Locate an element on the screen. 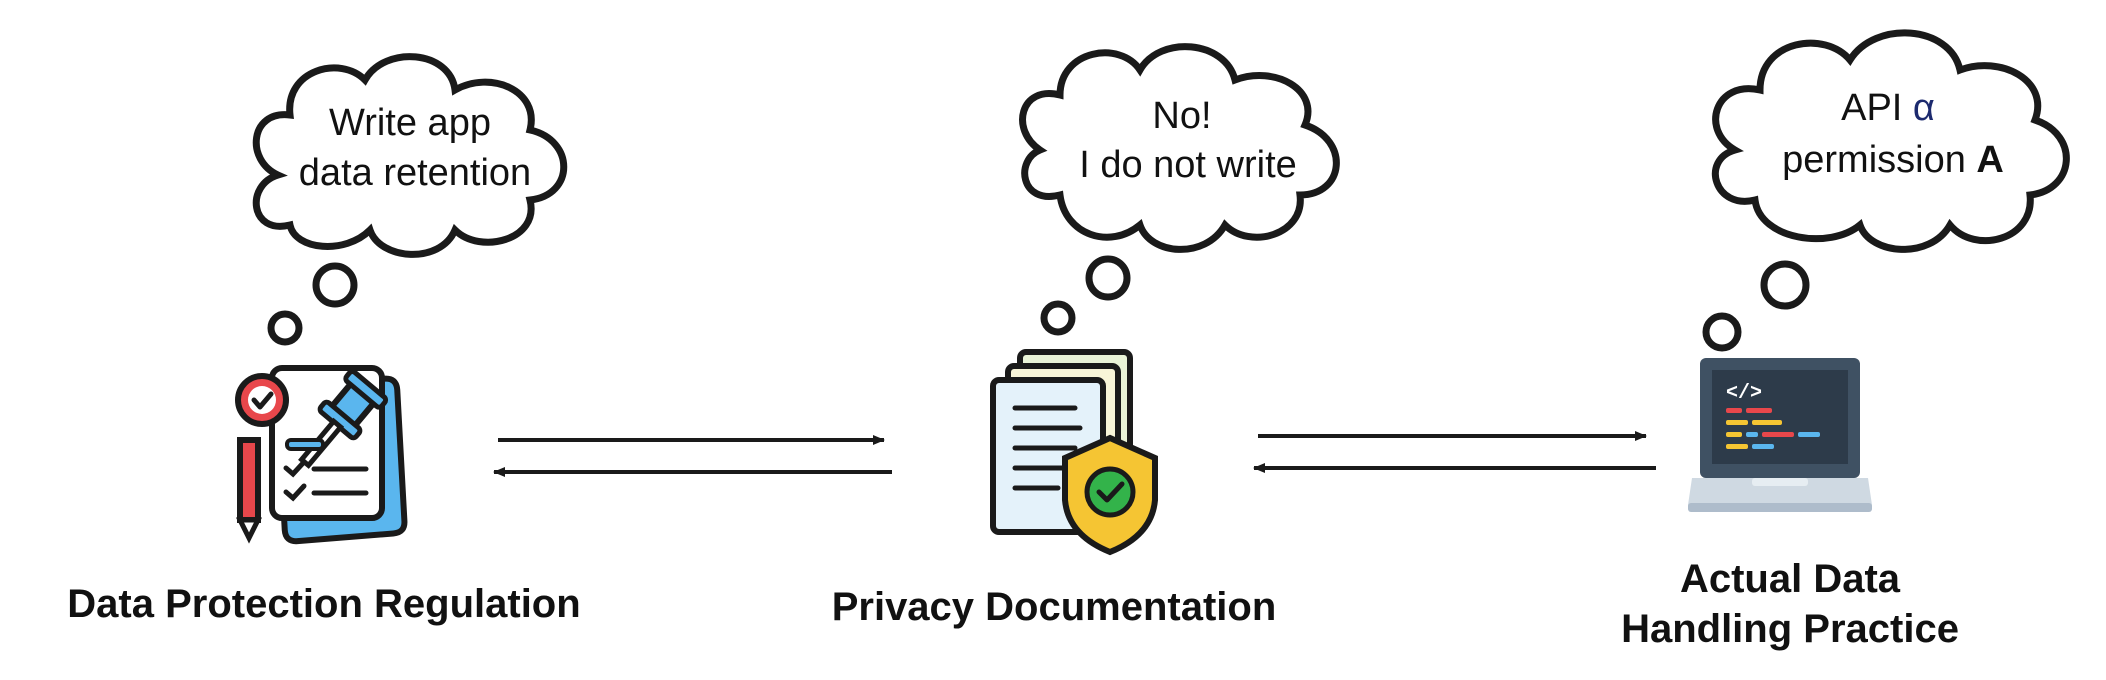  practice-label-line-1: Actual Data is located at coordinates (1790, 579).